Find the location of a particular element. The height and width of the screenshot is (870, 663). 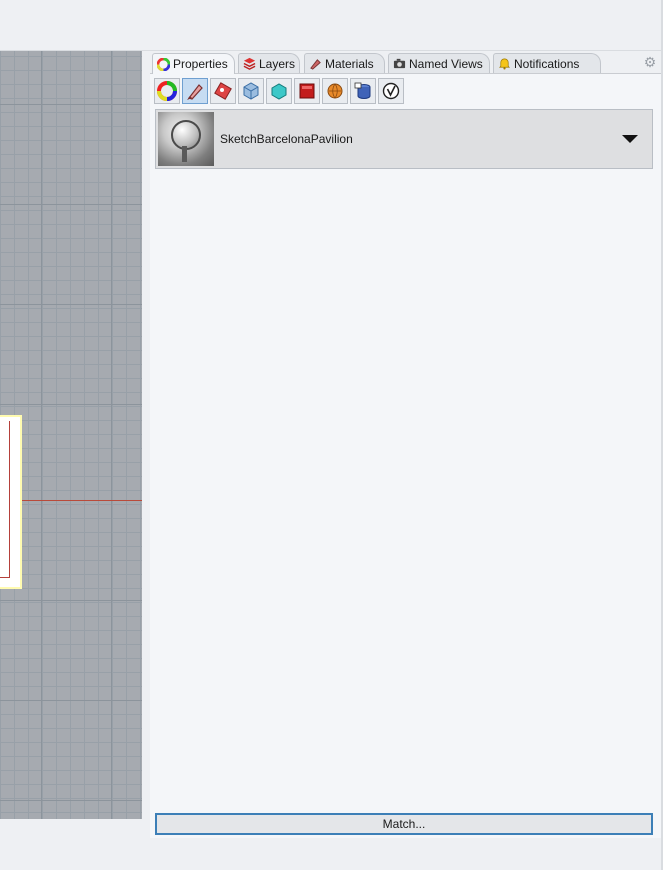

object-color-icon is located at coordinates (167, 91).